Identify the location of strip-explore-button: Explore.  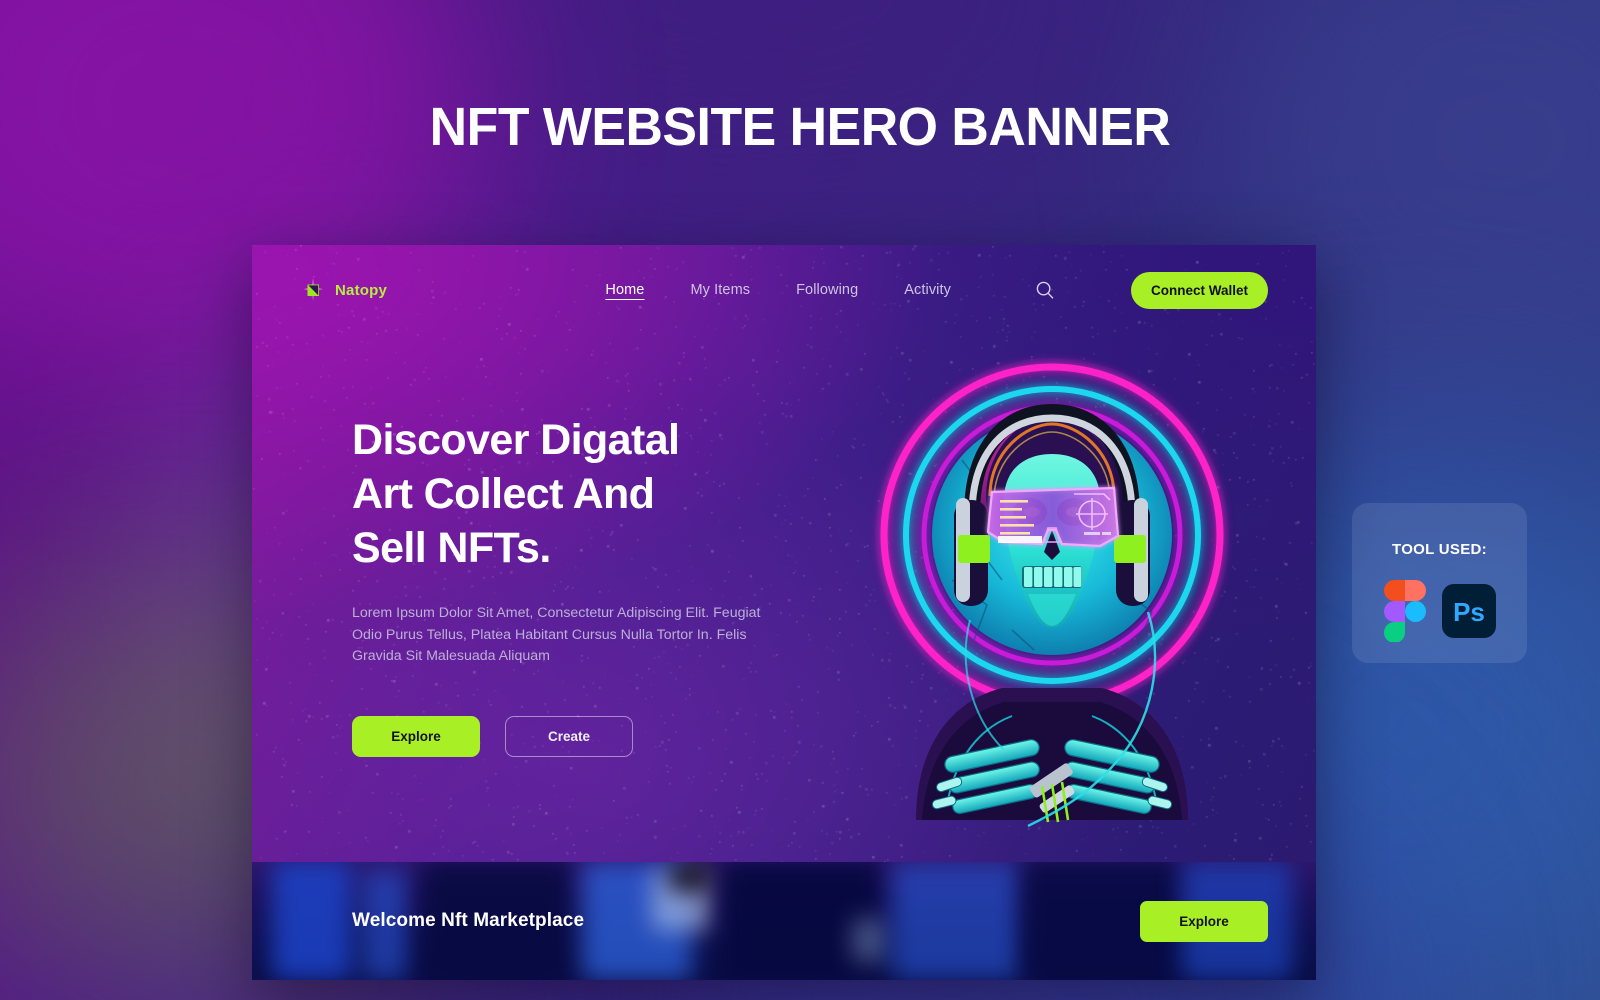
(1204, 921).